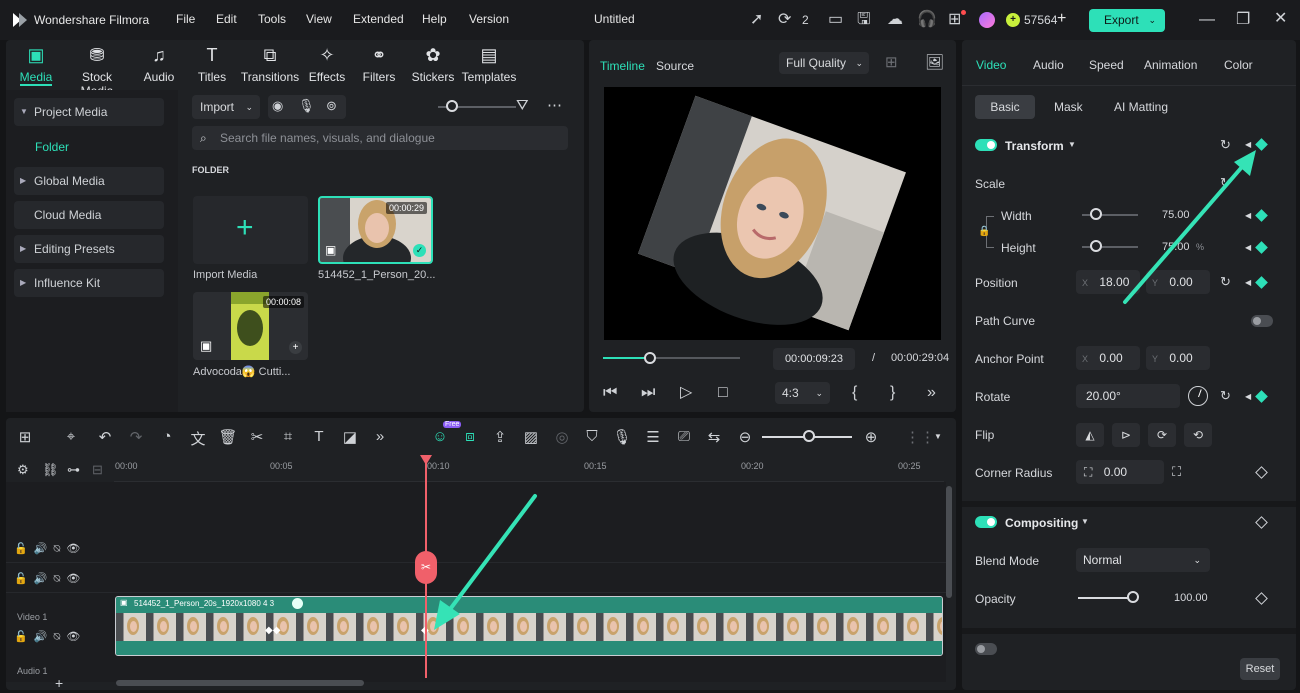 The height and width of the screenshot is (693, 1300). Describe the element at coordinates (522, 105) in the screenshot. I see `filter-icon: ⛛` at that location.